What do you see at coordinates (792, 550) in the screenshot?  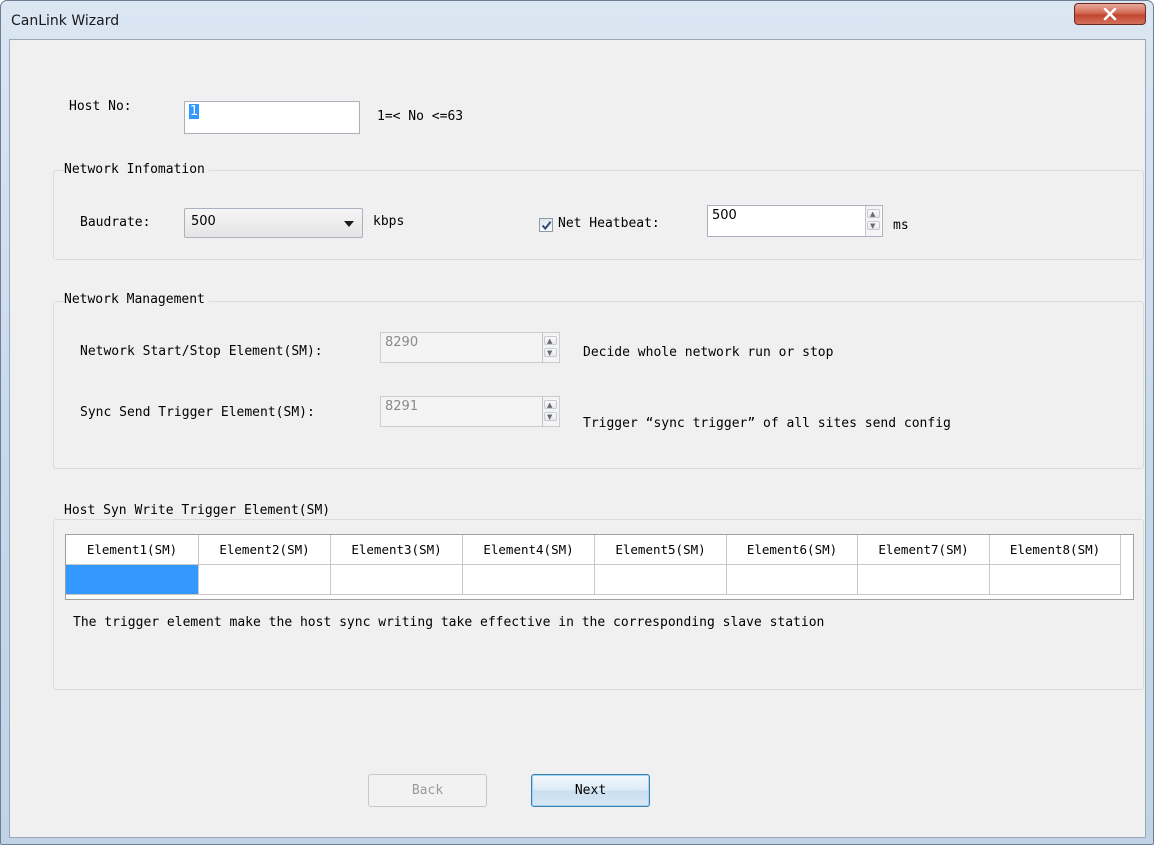 I see `grid-column-header: Element6(SM)` at bounding box center [792, 550].